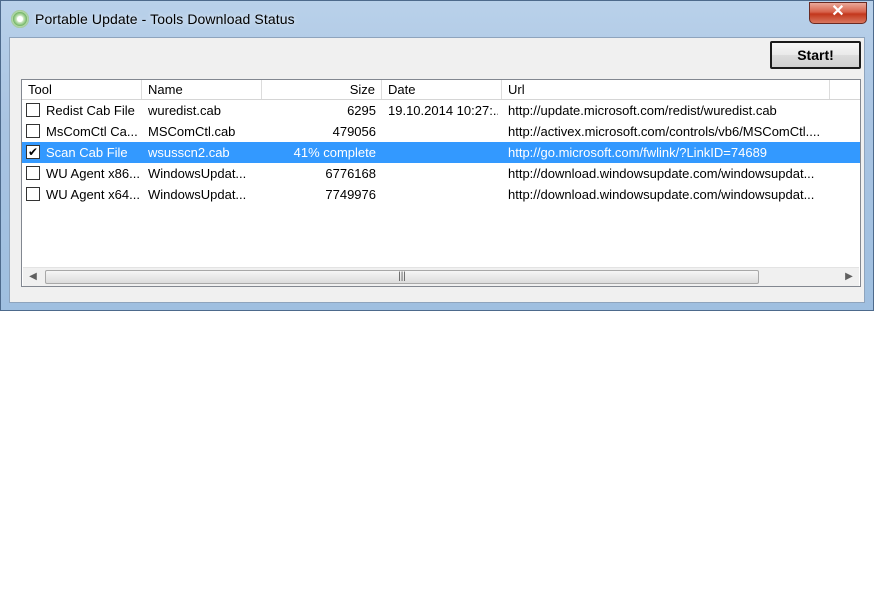  What do you see at coordinates (334, 152) in the screenshot?
I see `cell-size: 41% complete` at bounding box center [334, 152].